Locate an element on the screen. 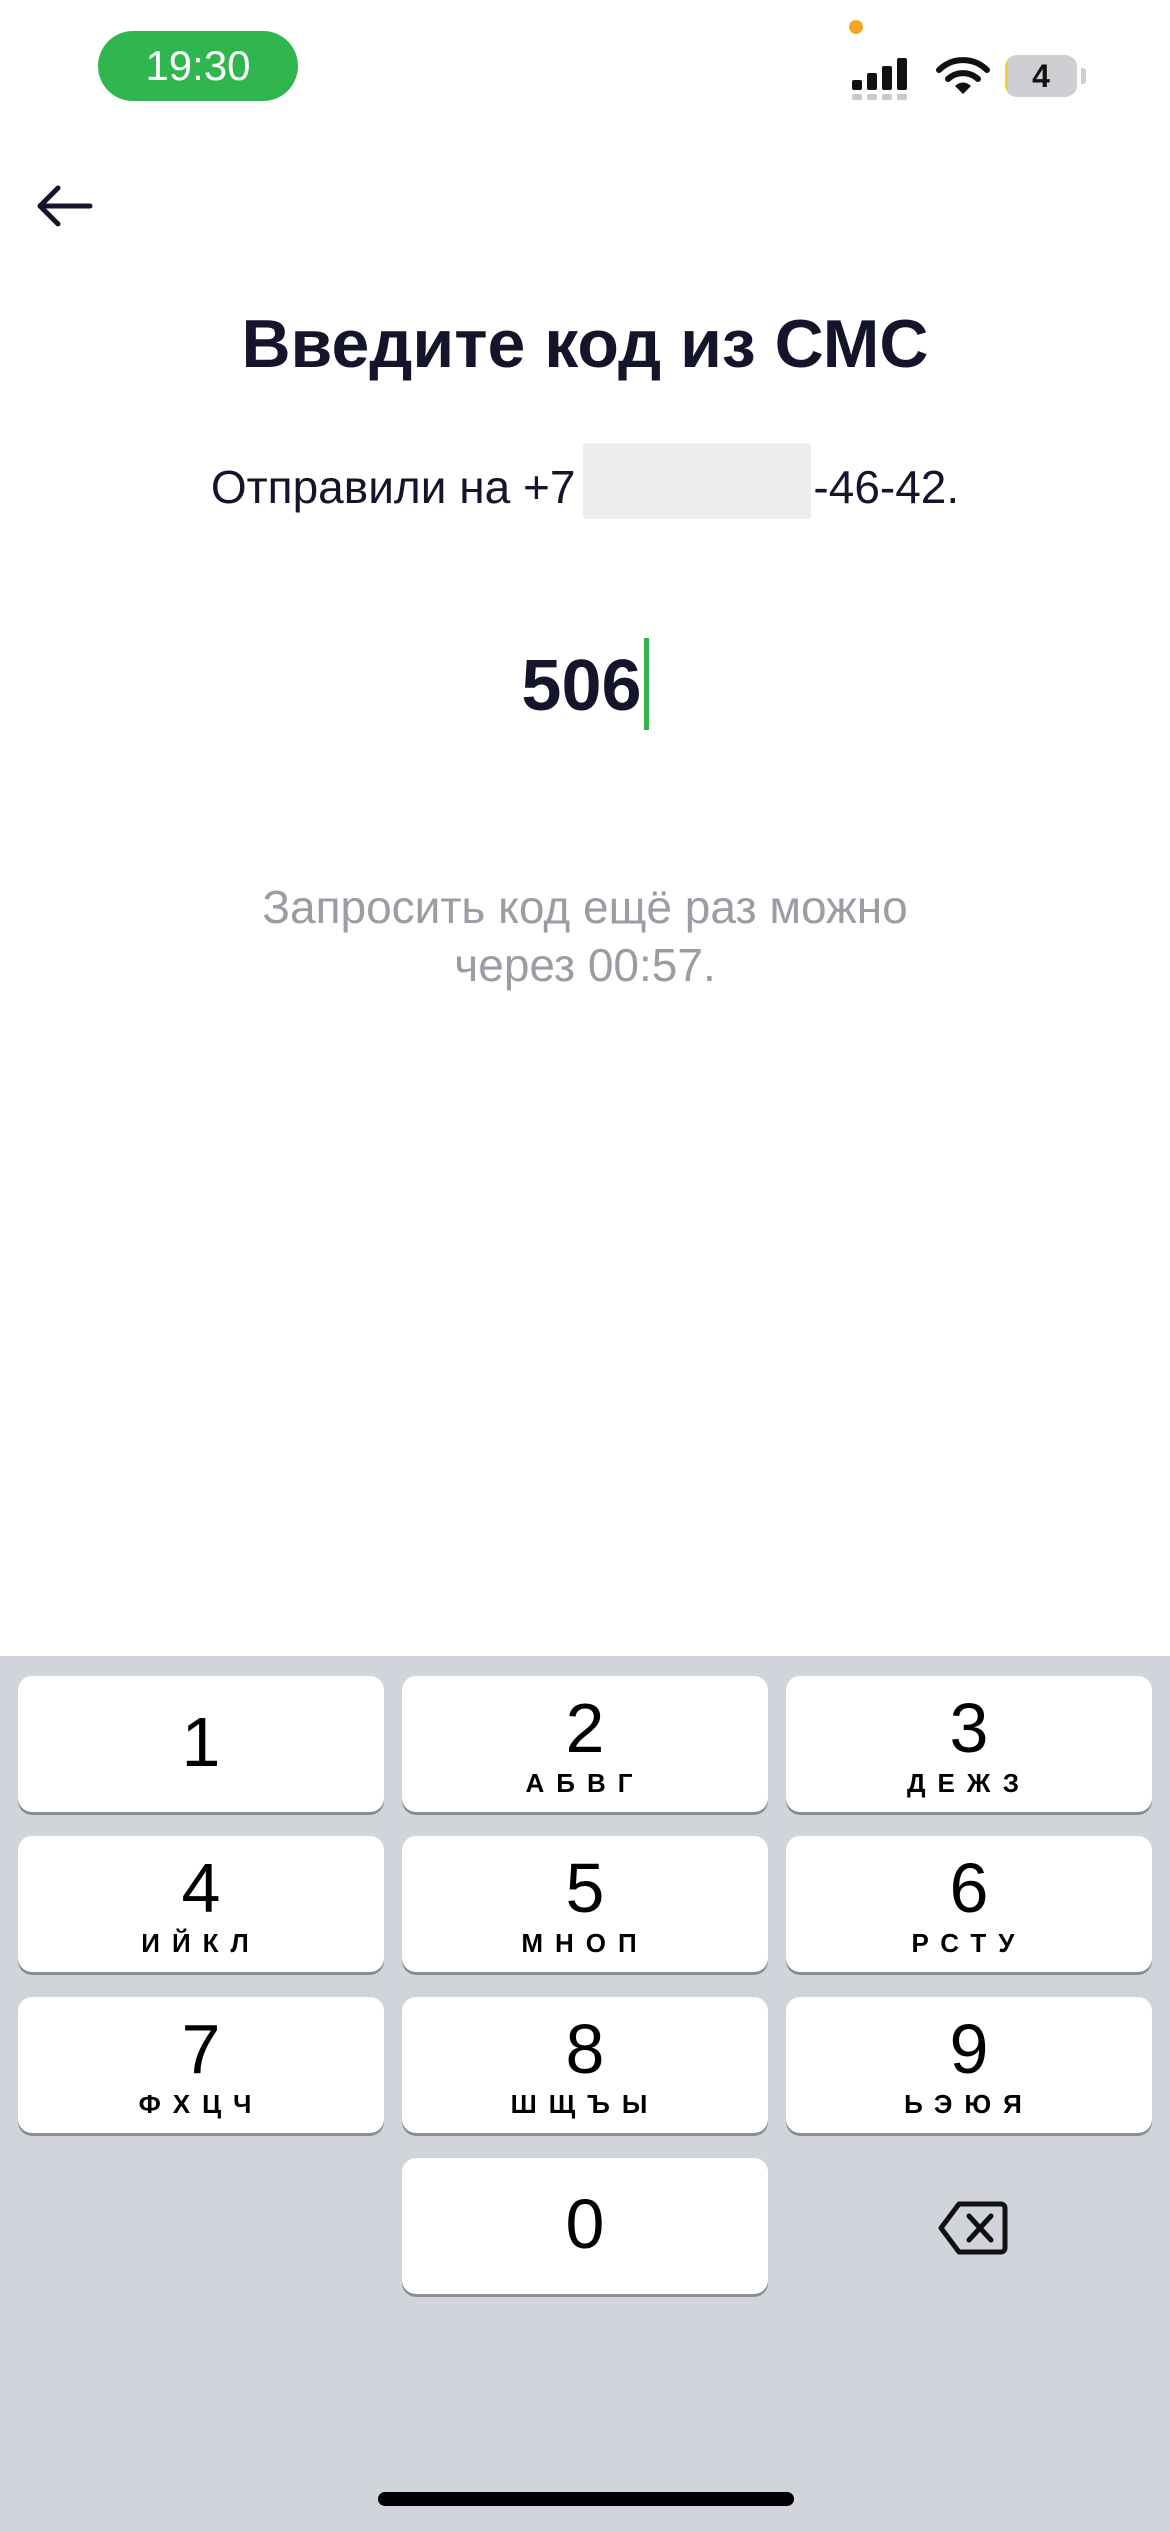  sms-code-input: 506 is located at coordinates (585, 683).